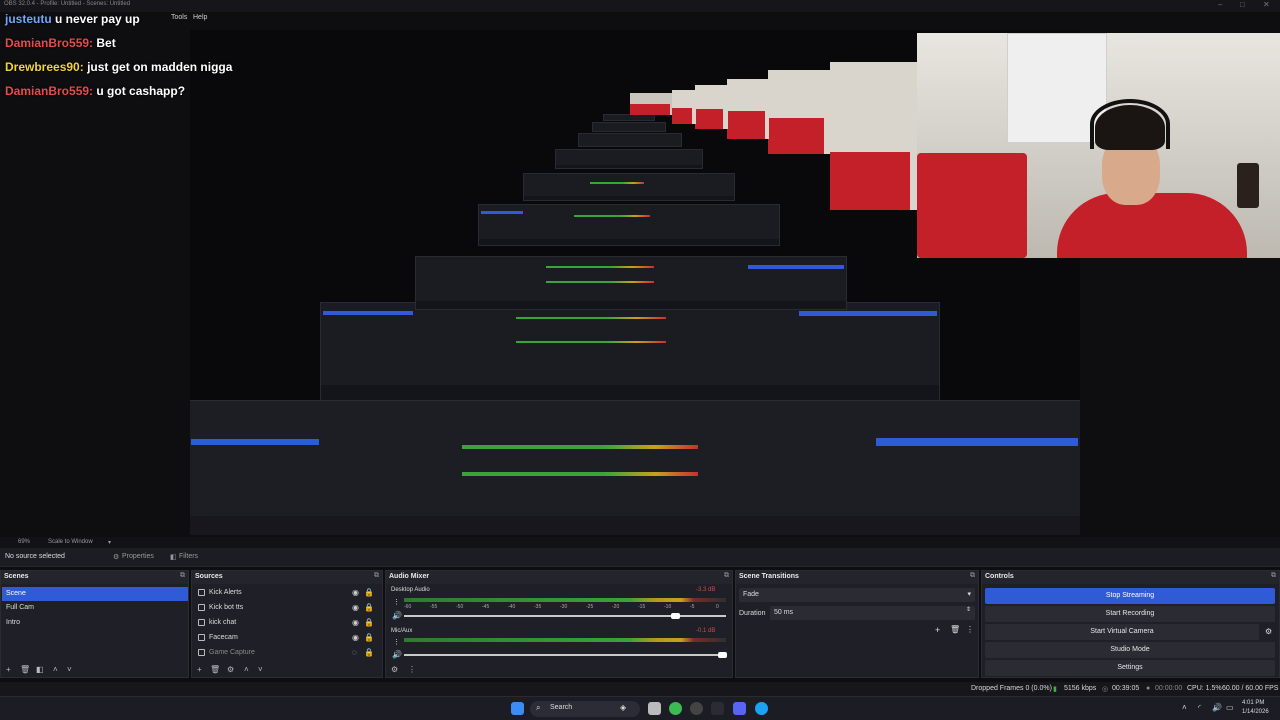  I want to click on source-label: Game Capture, so click(232, 652).